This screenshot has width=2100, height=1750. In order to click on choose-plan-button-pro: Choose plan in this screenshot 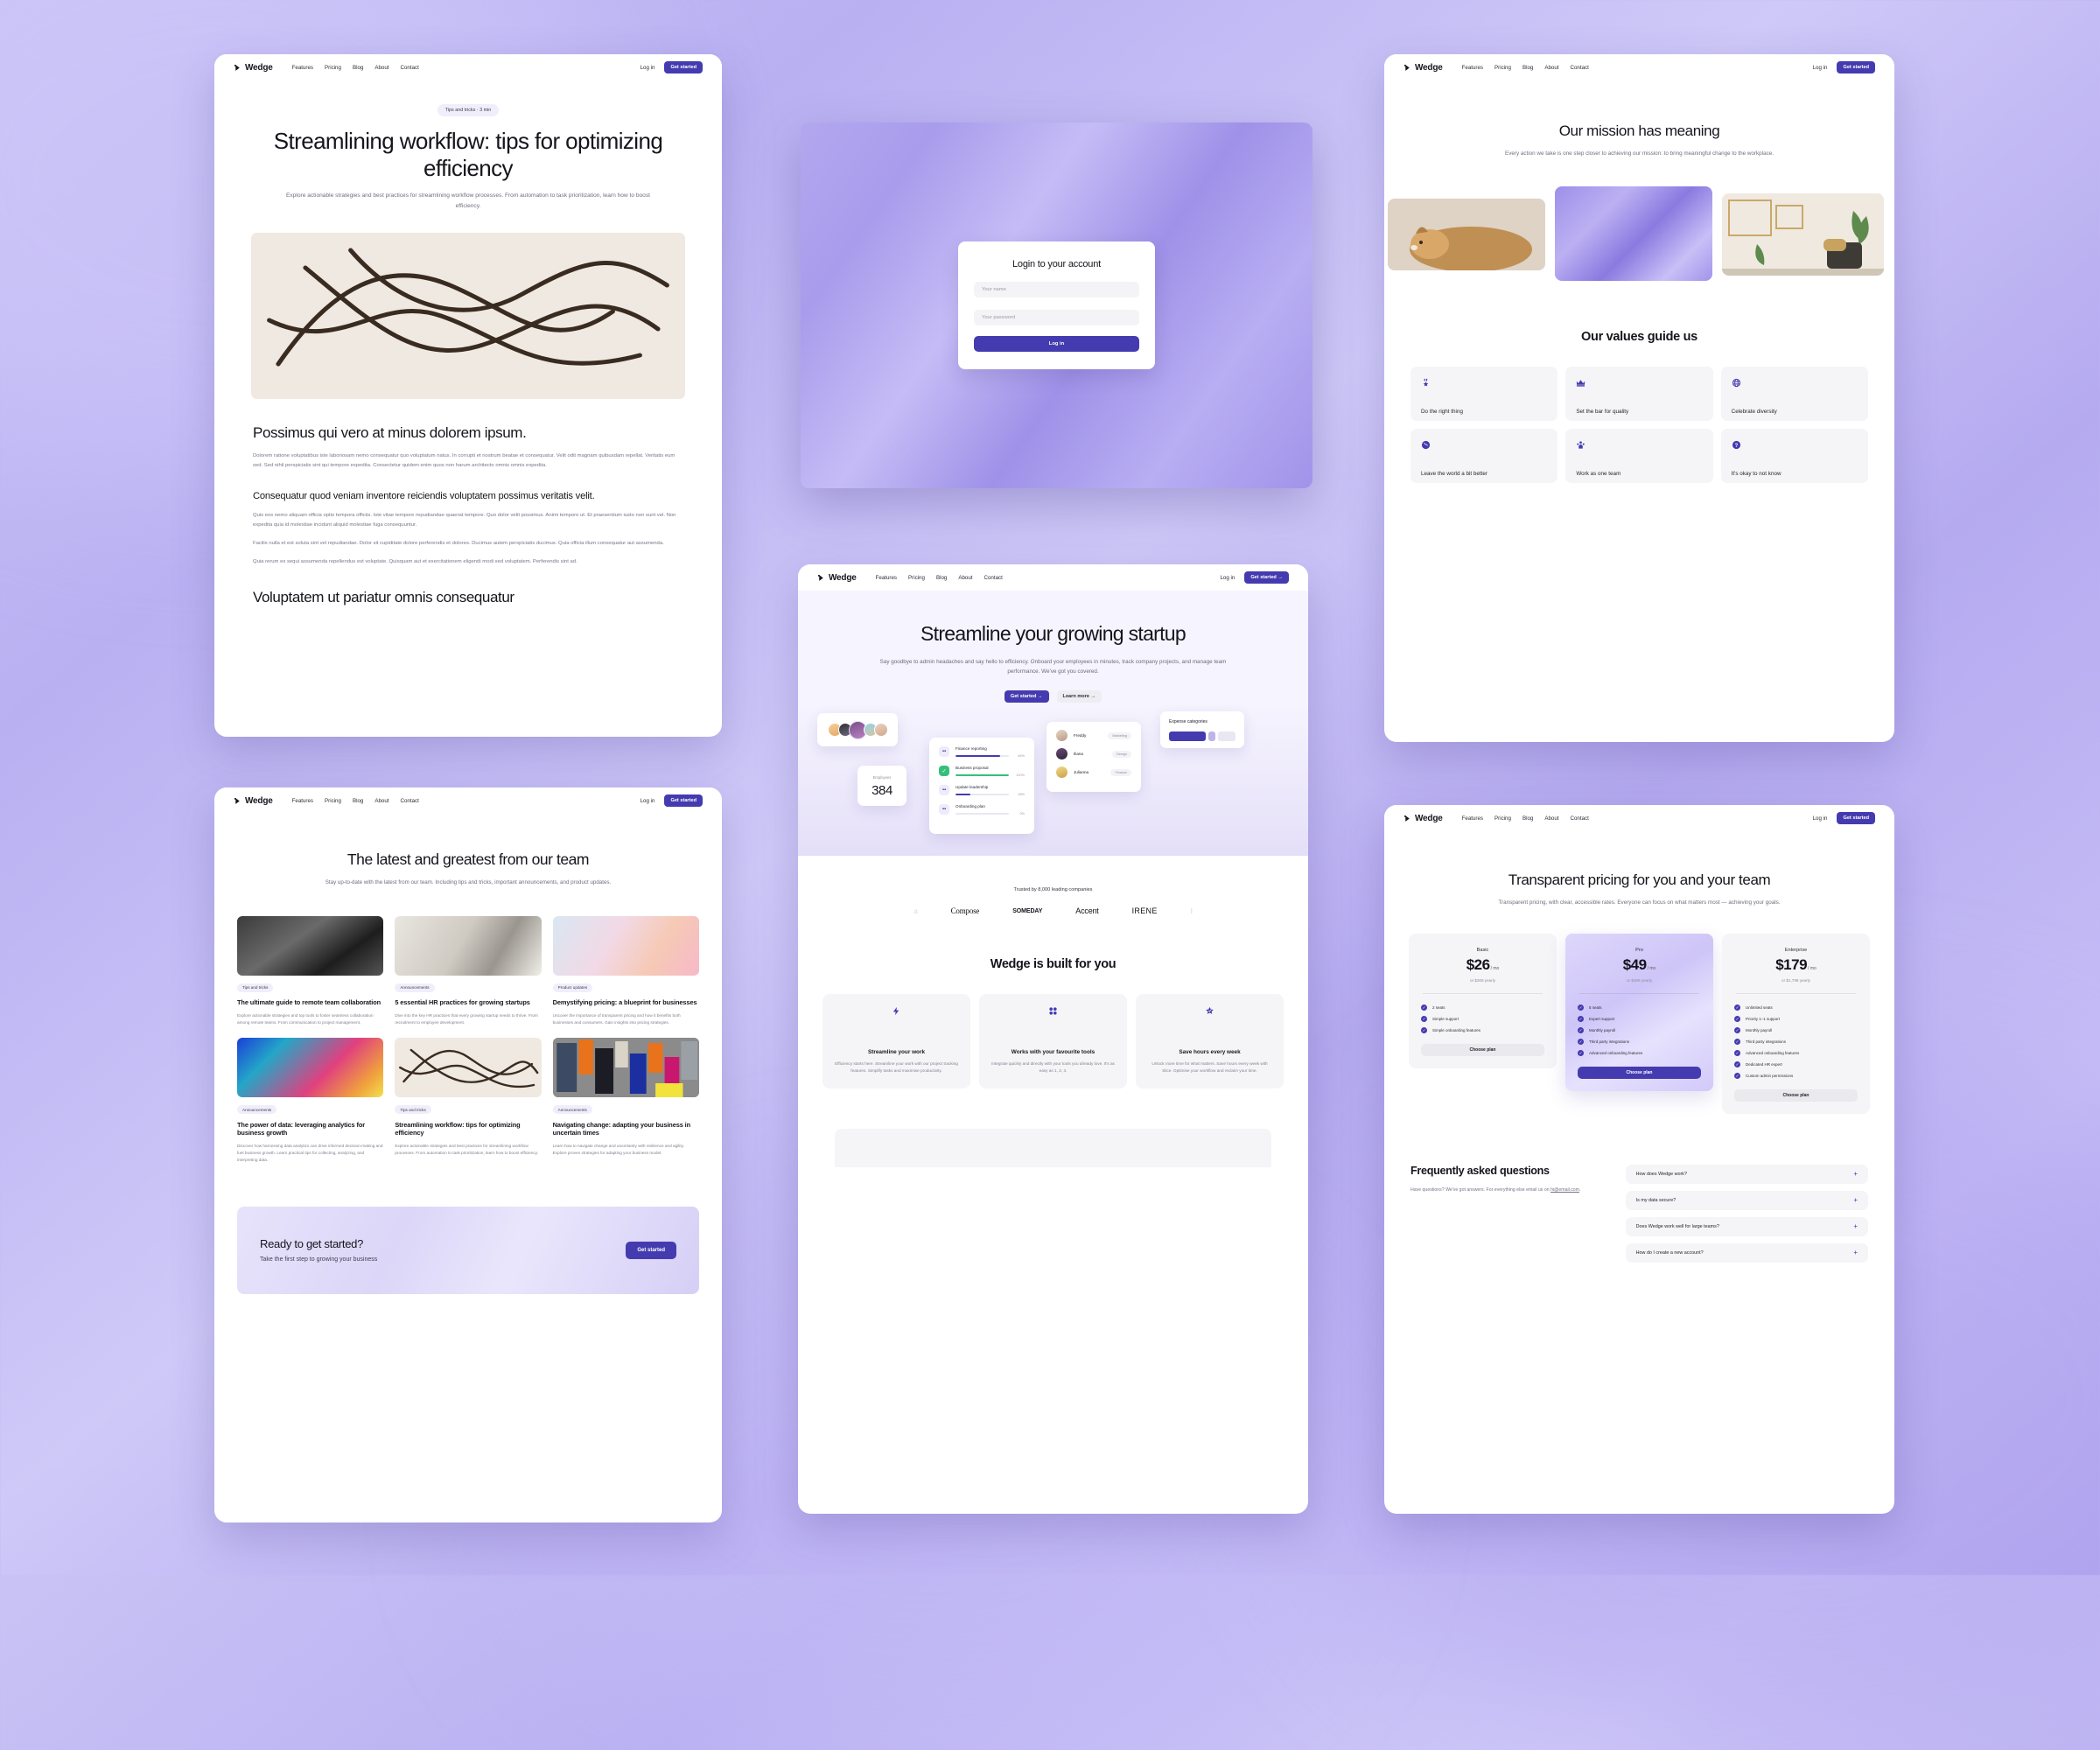, I will do `click(1639, 1073)`.